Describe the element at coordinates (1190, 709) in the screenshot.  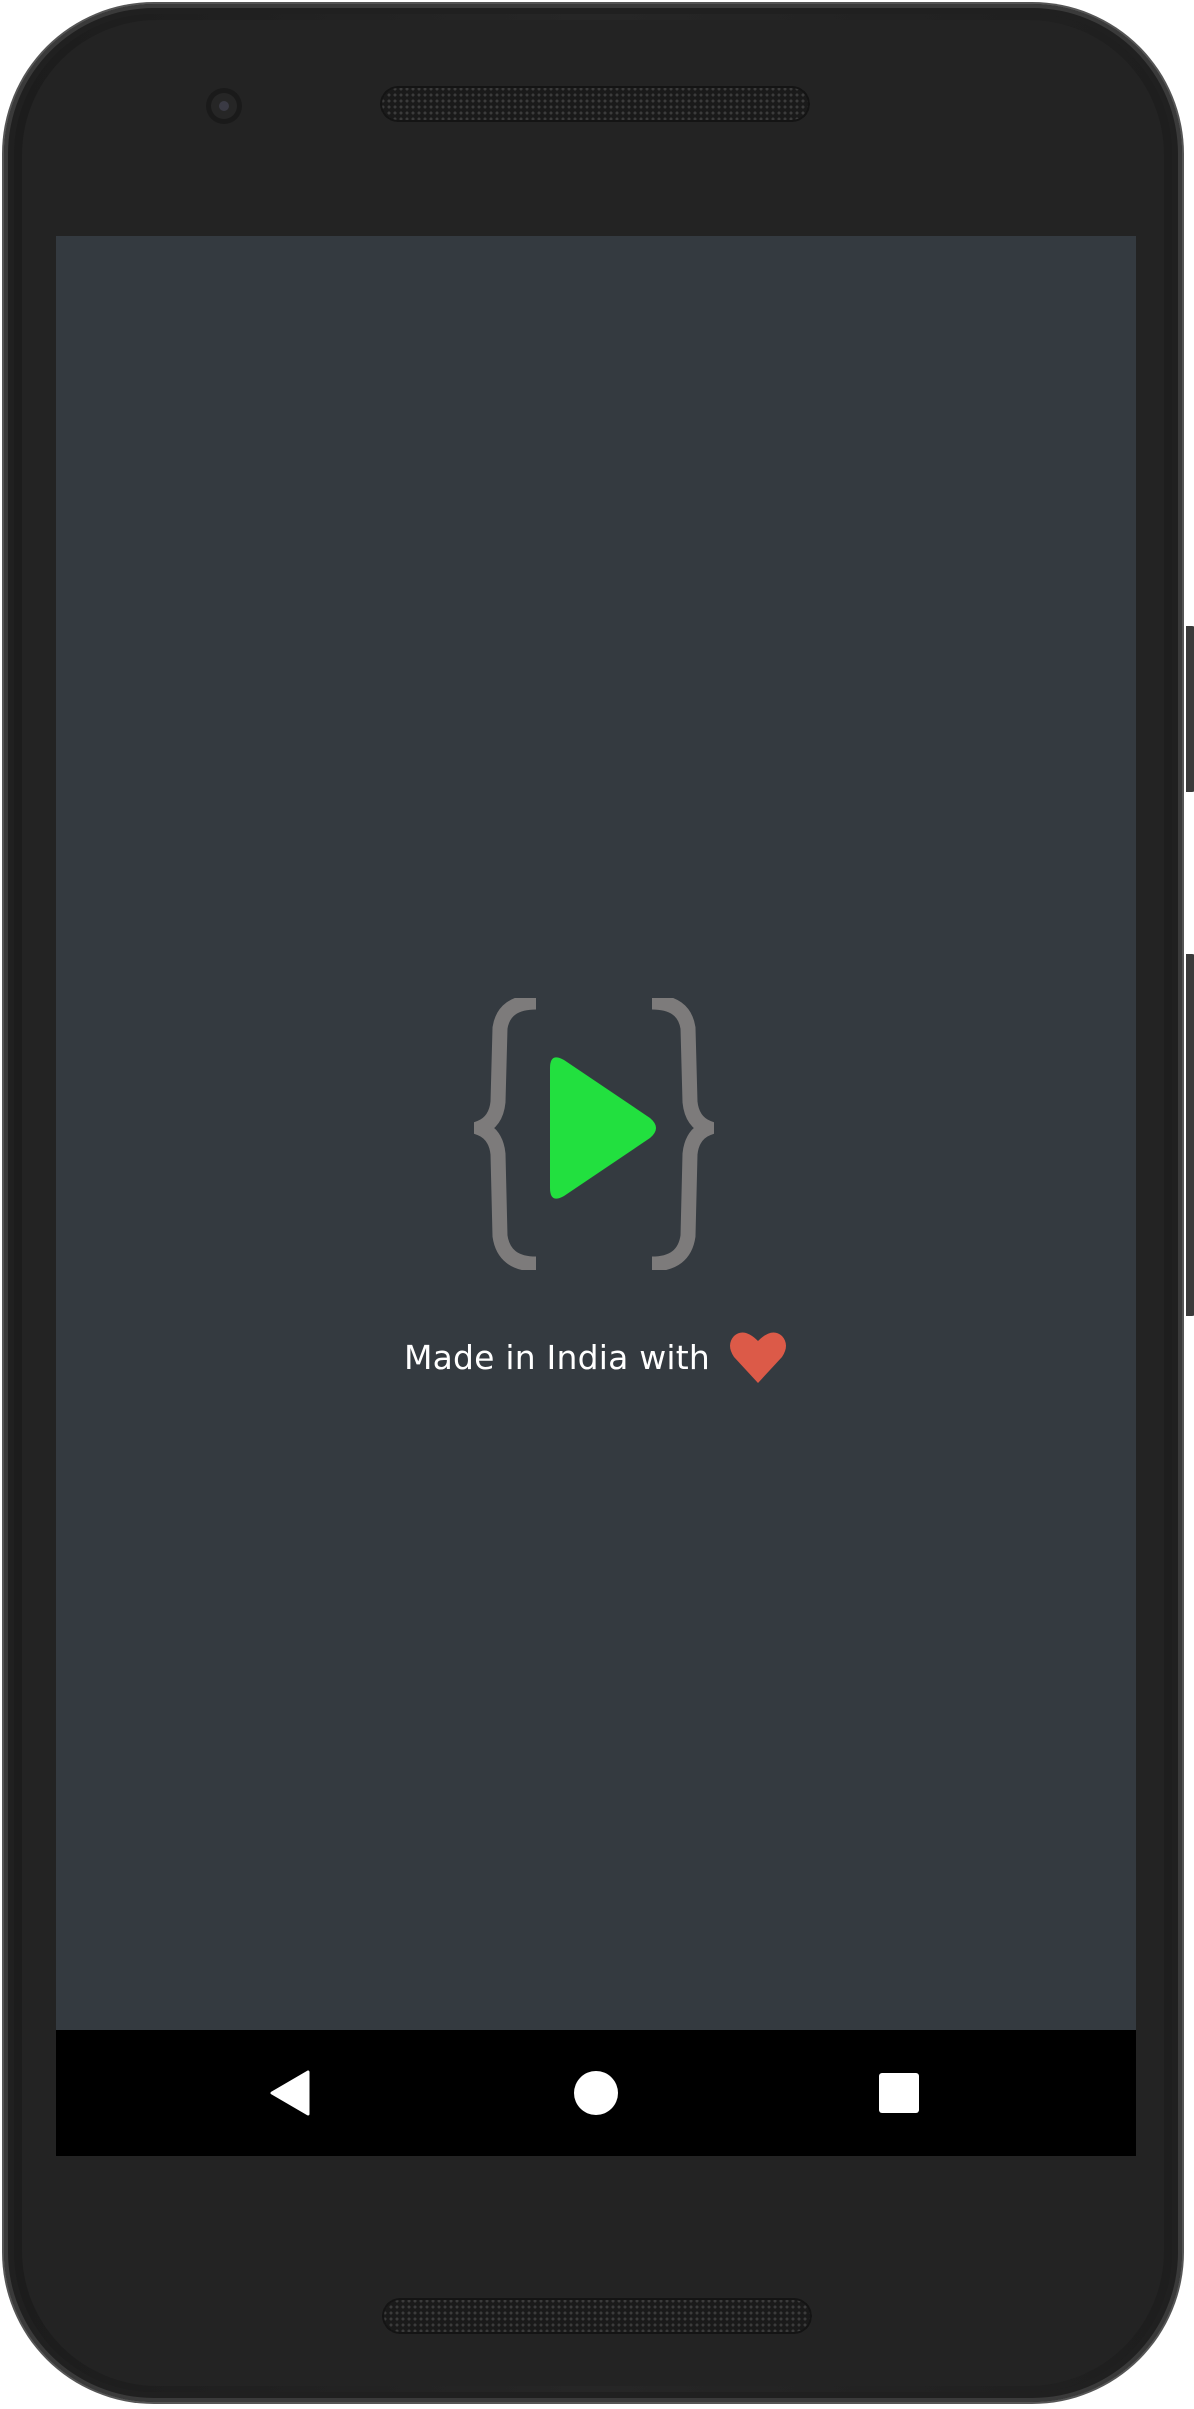
I see `power-button` at that location.